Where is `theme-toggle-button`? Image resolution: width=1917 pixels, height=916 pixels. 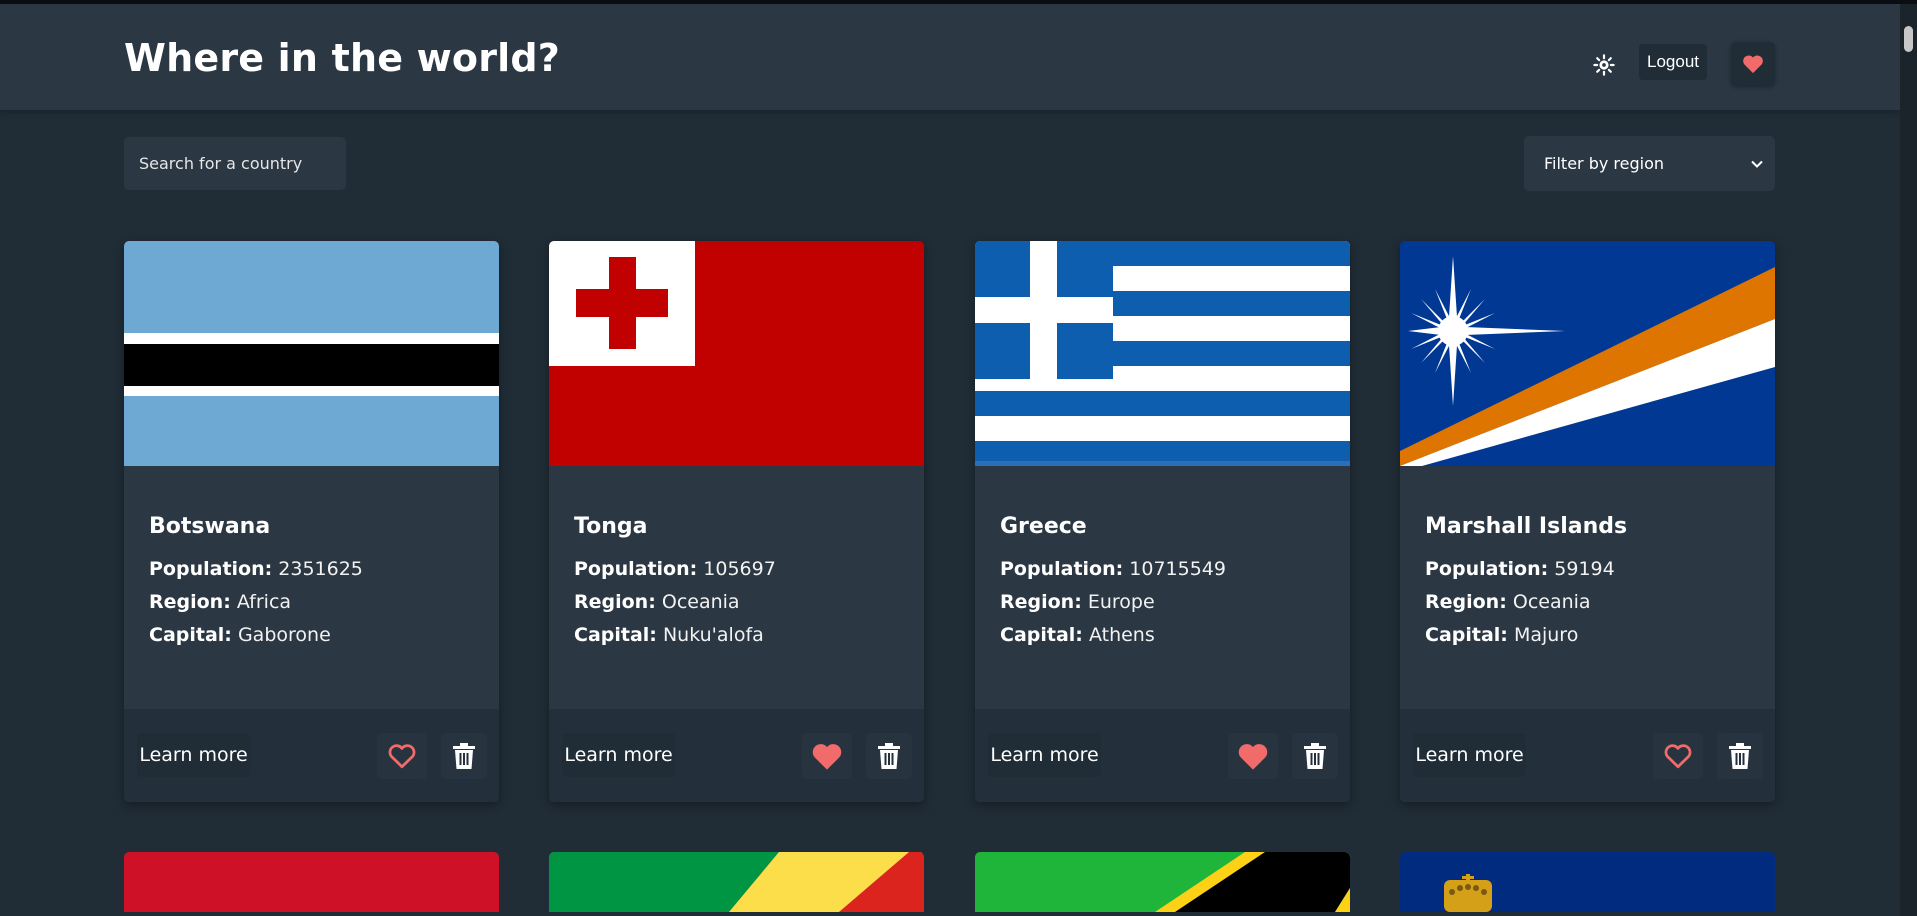
theme-toggle-button is located at coordinates (1604, 65).